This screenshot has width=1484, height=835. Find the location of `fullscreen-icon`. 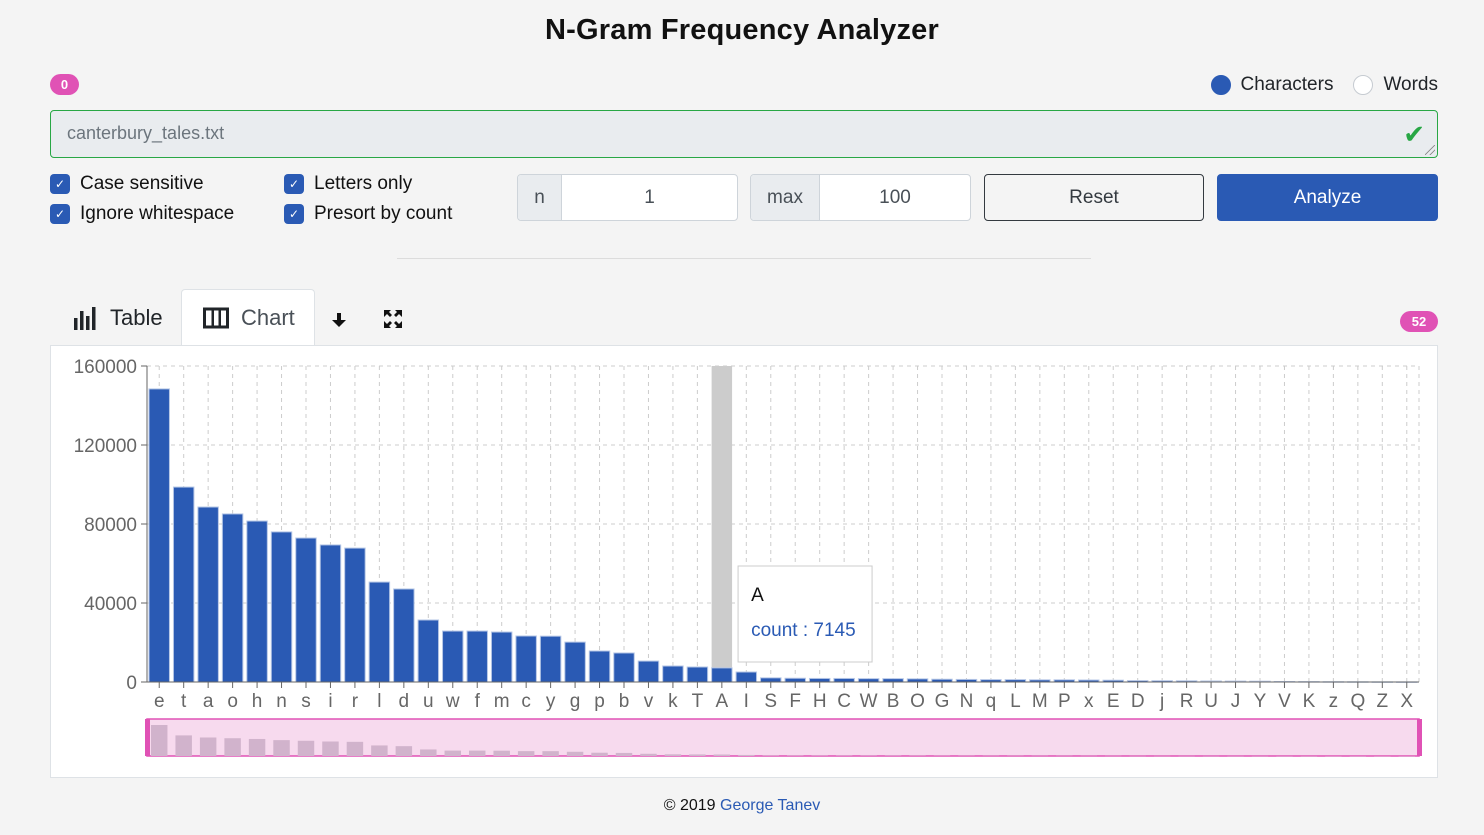

fullscreen-icon is located at coordinates (393, 319).